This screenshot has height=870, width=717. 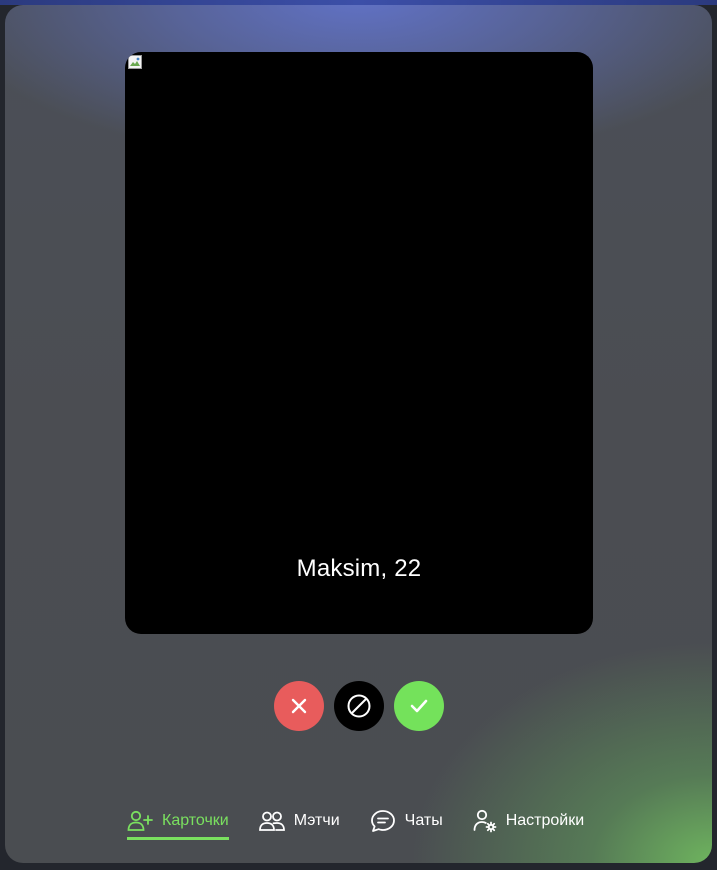 What do you see at coordinates (485, 821) in the screenshot?
I see `user-settings-icon` at bounding box center [485, 821].